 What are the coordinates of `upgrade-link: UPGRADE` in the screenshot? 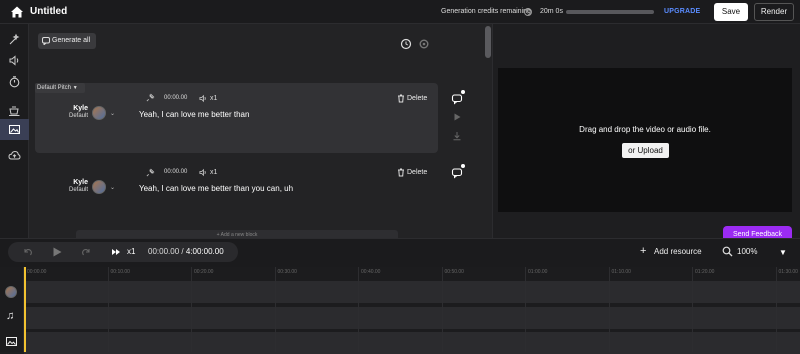 It's located at (682, 11).